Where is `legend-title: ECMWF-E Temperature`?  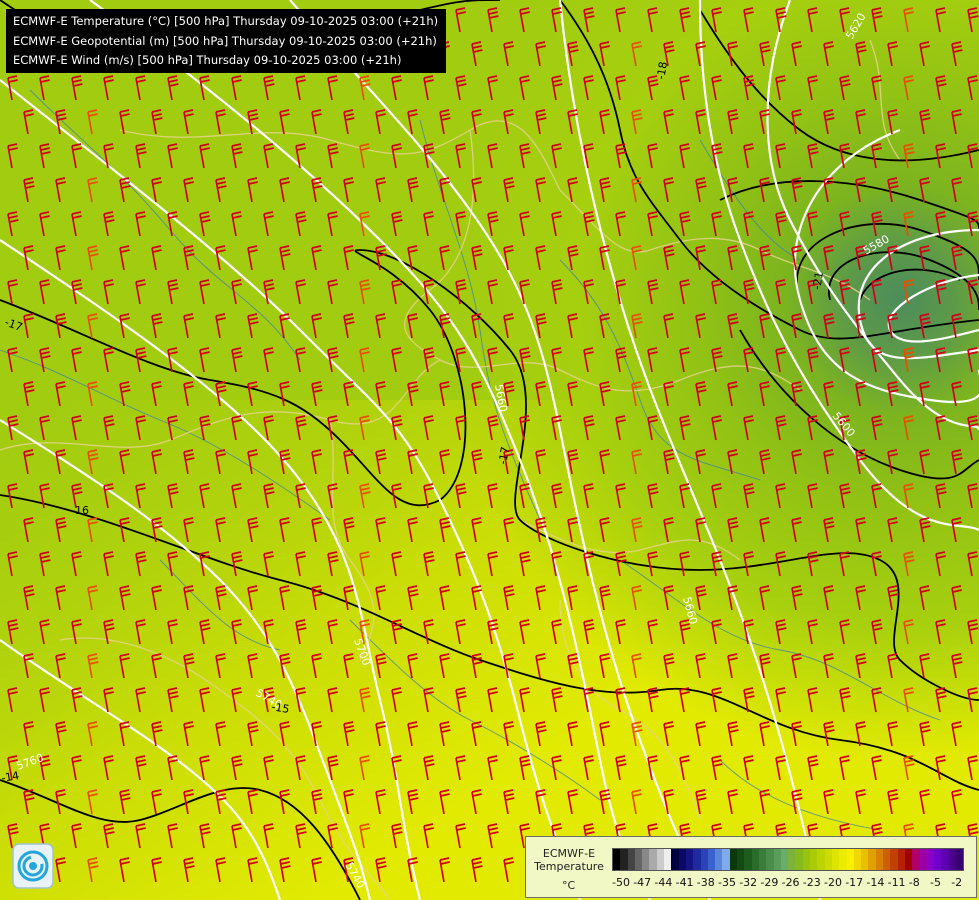 legend-title: ECMWF-E Temperature is located at coordinates (569, 860).